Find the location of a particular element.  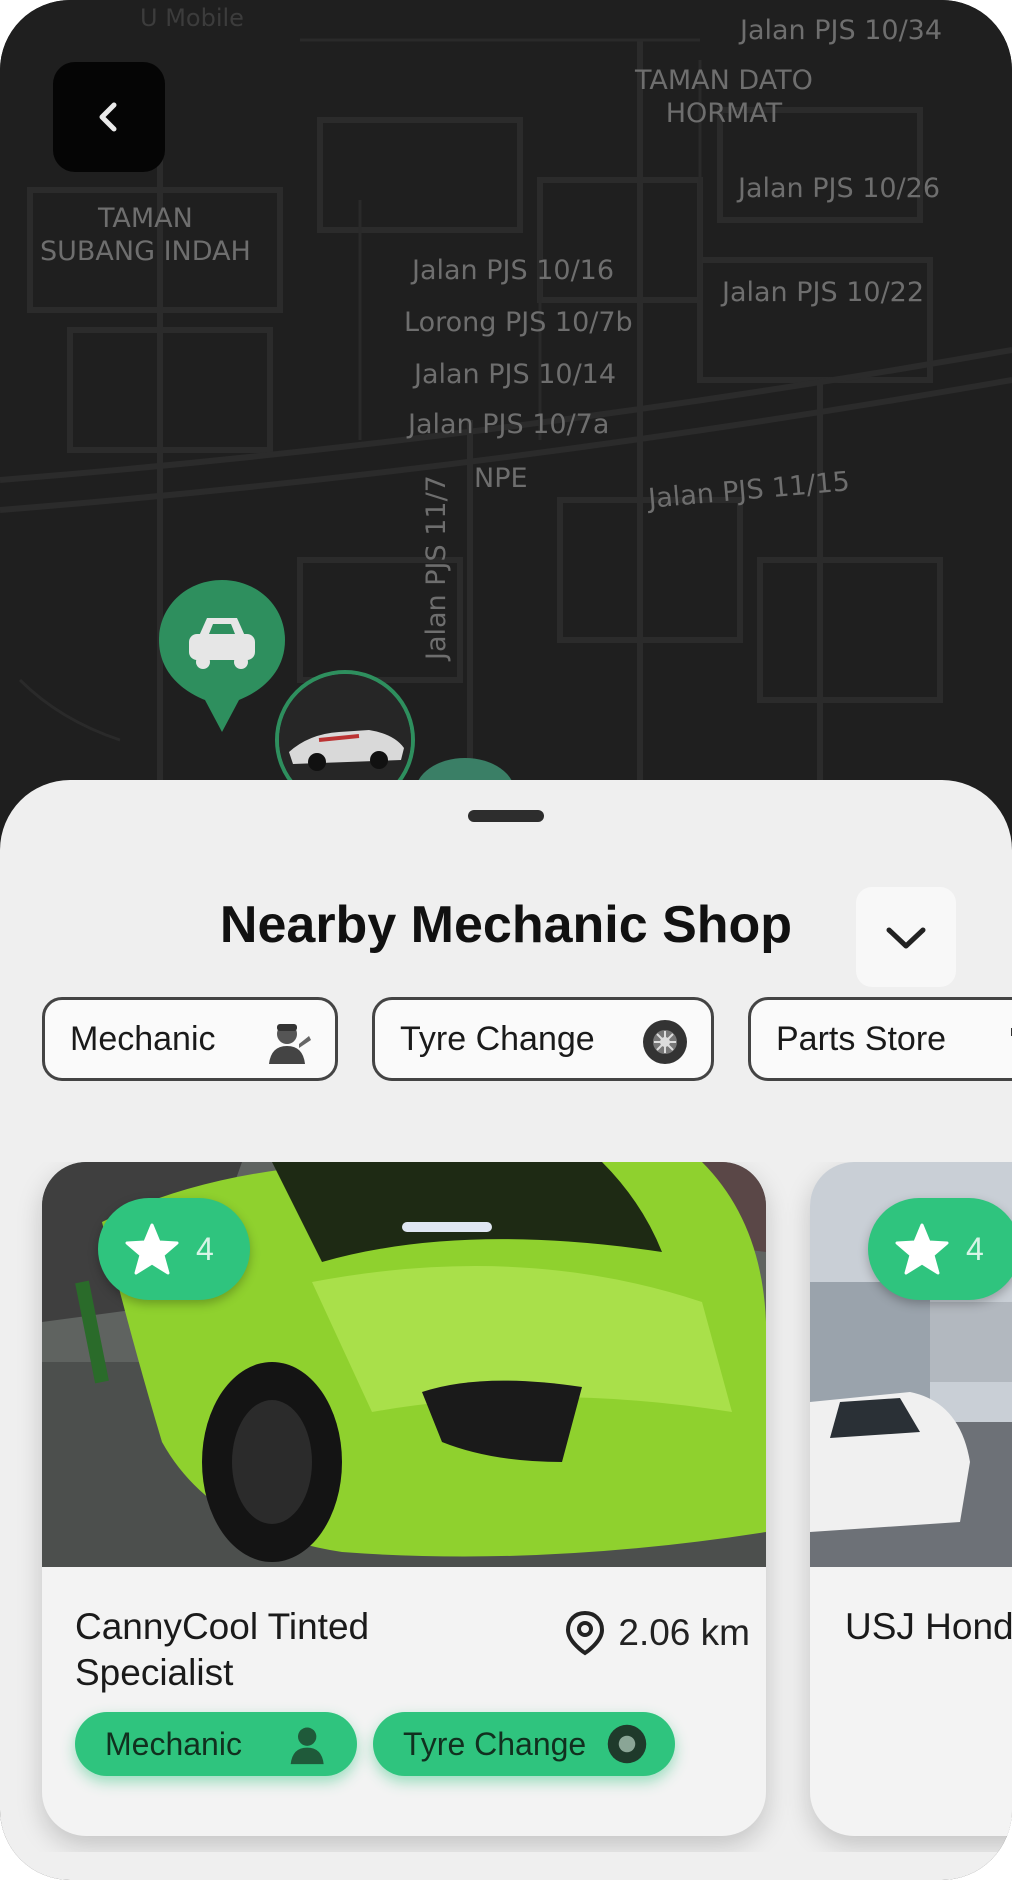

tag-label: Mechanic is located at coordinates (173, 1743).